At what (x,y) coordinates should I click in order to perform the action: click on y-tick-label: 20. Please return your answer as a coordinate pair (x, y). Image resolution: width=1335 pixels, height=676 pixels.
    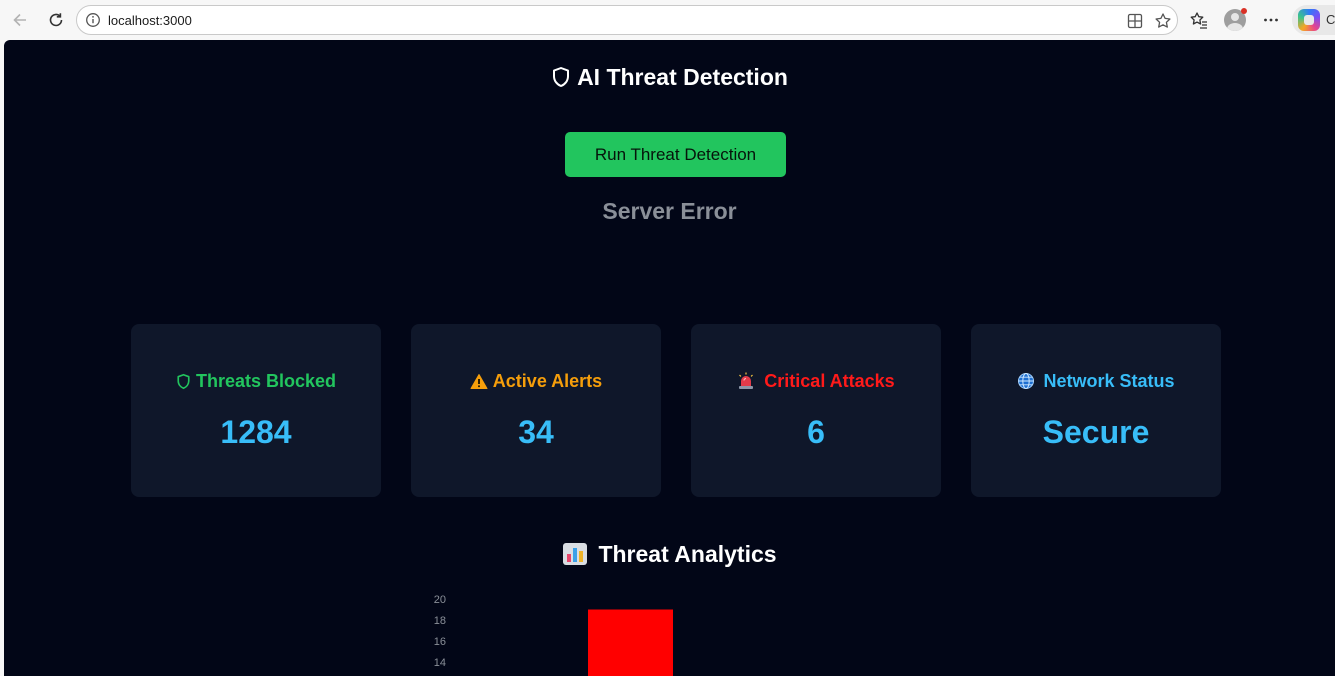
    Looking at the image, I should click on (440, 600).